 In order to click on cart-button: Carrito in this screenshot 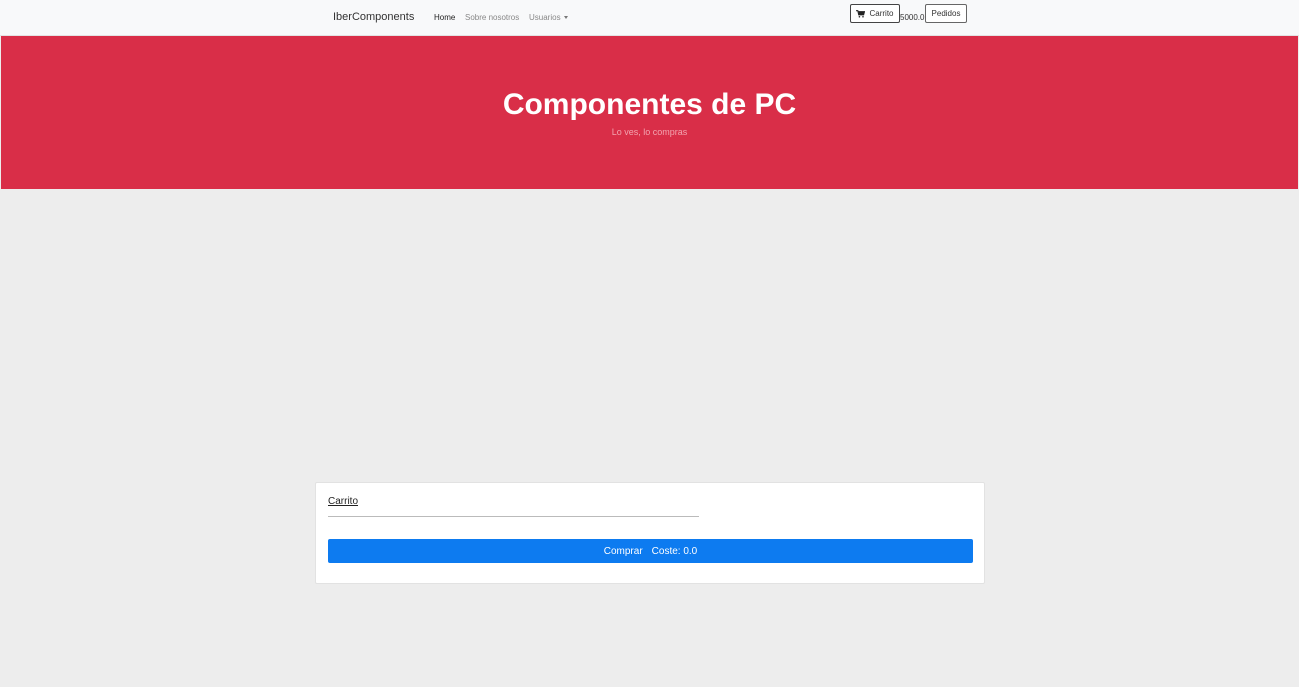, I will do `click(875, 13)`.